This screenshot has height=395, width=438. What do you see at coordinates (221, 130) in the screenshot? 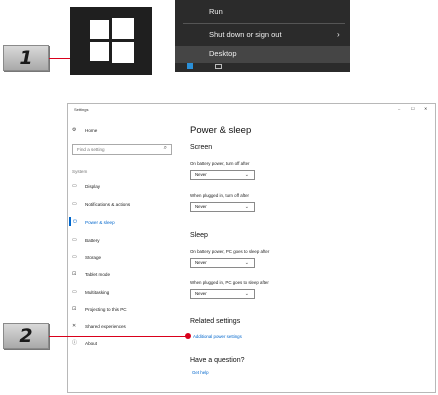
I see `page-title: Power & sleep` at bounding box center [221, 130].